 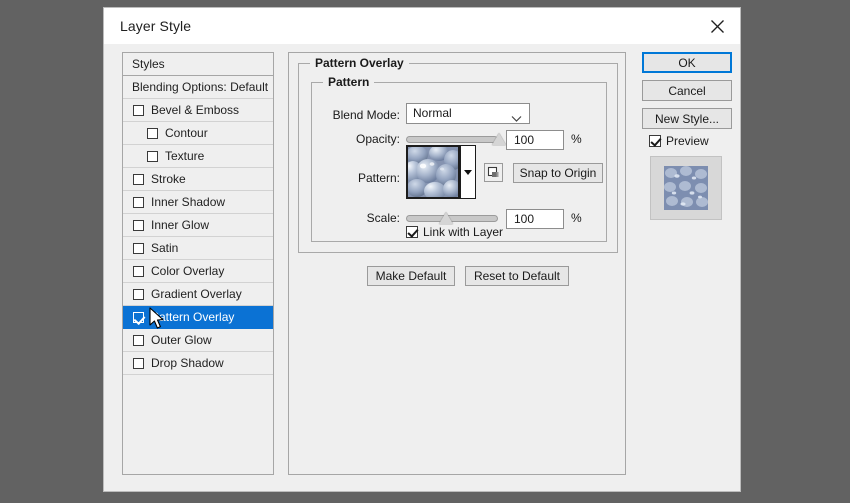 What do you see at coordinates (517, 276) in the screenshot?
I see `reset-to-default-button: Reset to Default` at bounding box center [517, 276].